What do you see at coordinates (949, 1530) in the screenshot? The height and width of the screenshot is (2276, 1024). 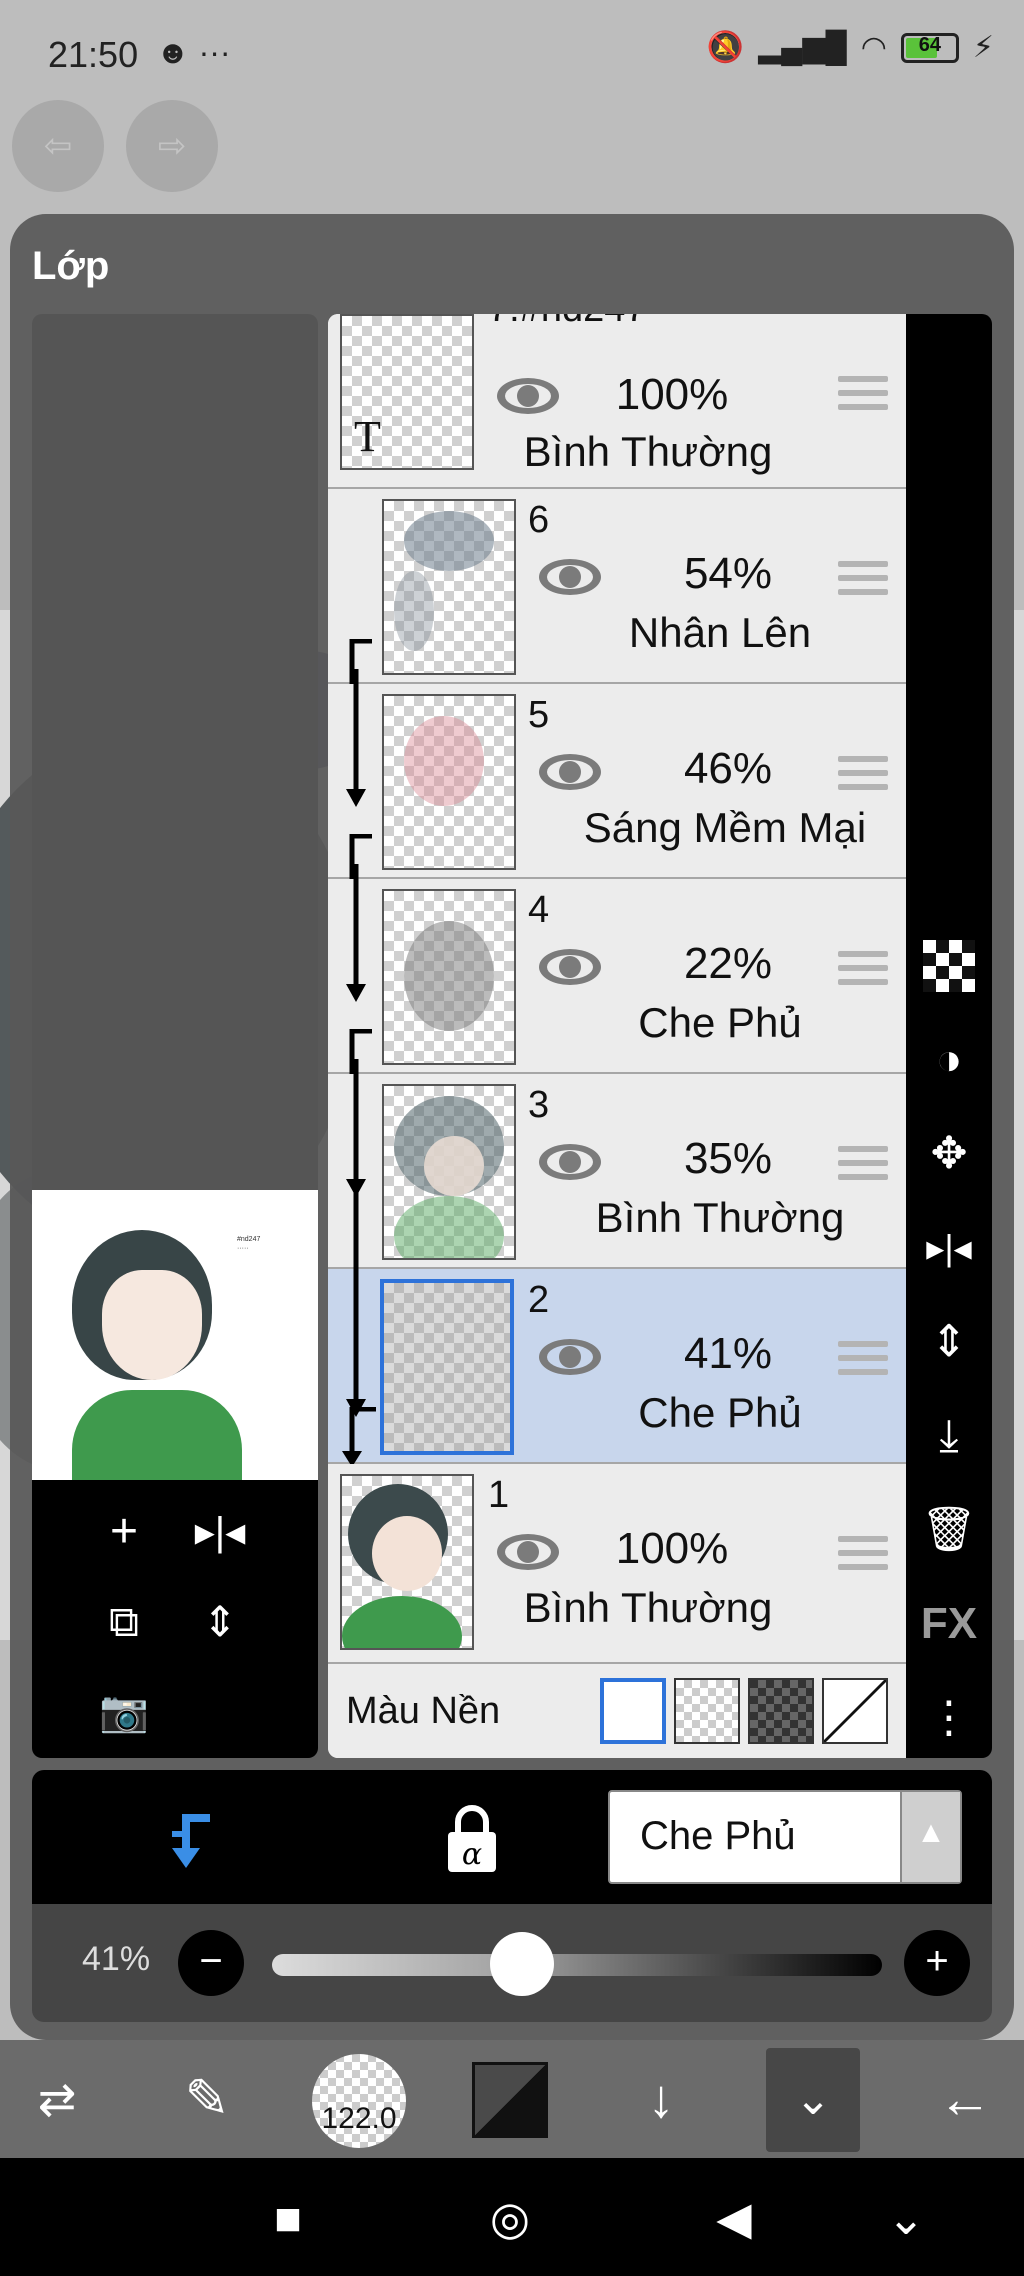 I see `delete-icon: 🗑` at bounding box center [949, 1530].